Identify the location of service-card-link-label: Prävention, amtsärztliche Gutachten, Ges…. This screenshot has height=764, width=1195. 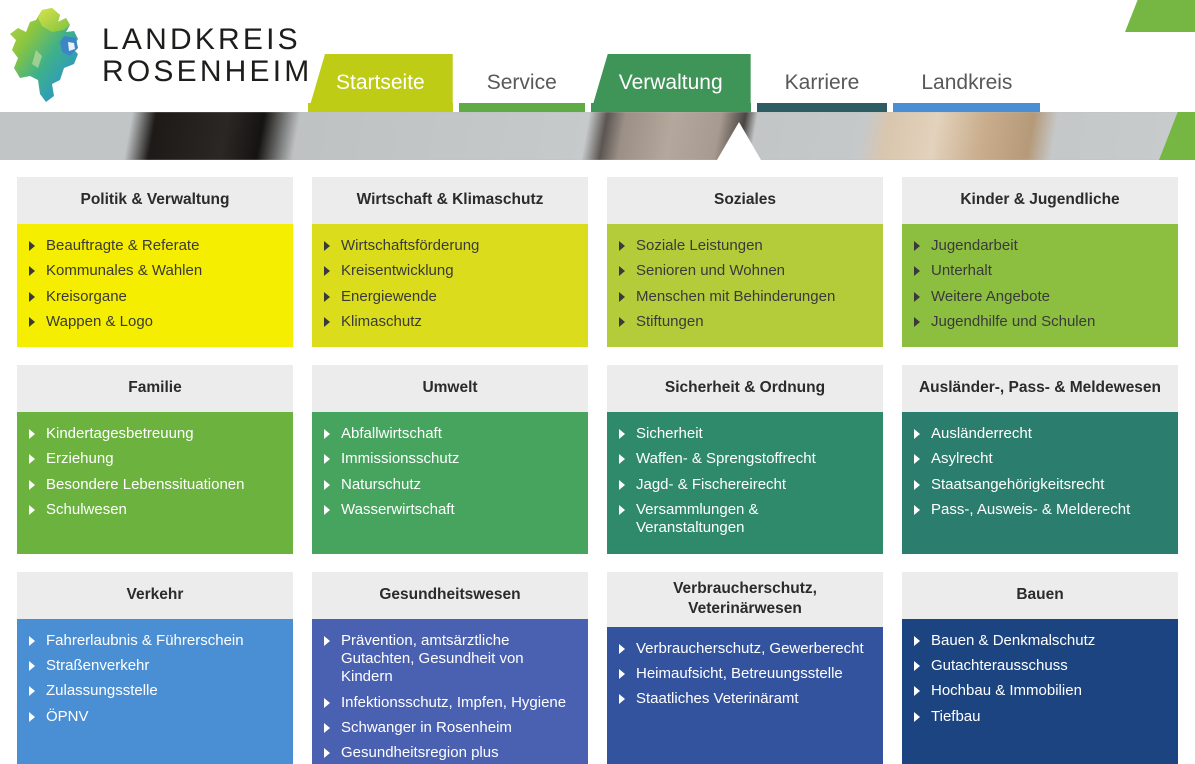
(432, 658).